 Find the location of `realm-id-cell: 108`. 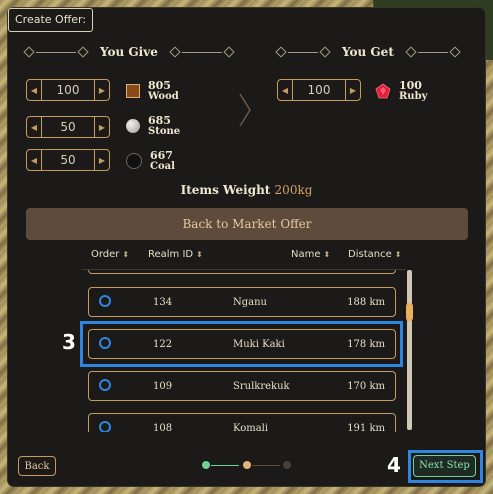

realm-id-cell: 108 is located at coordinates (163, 427).